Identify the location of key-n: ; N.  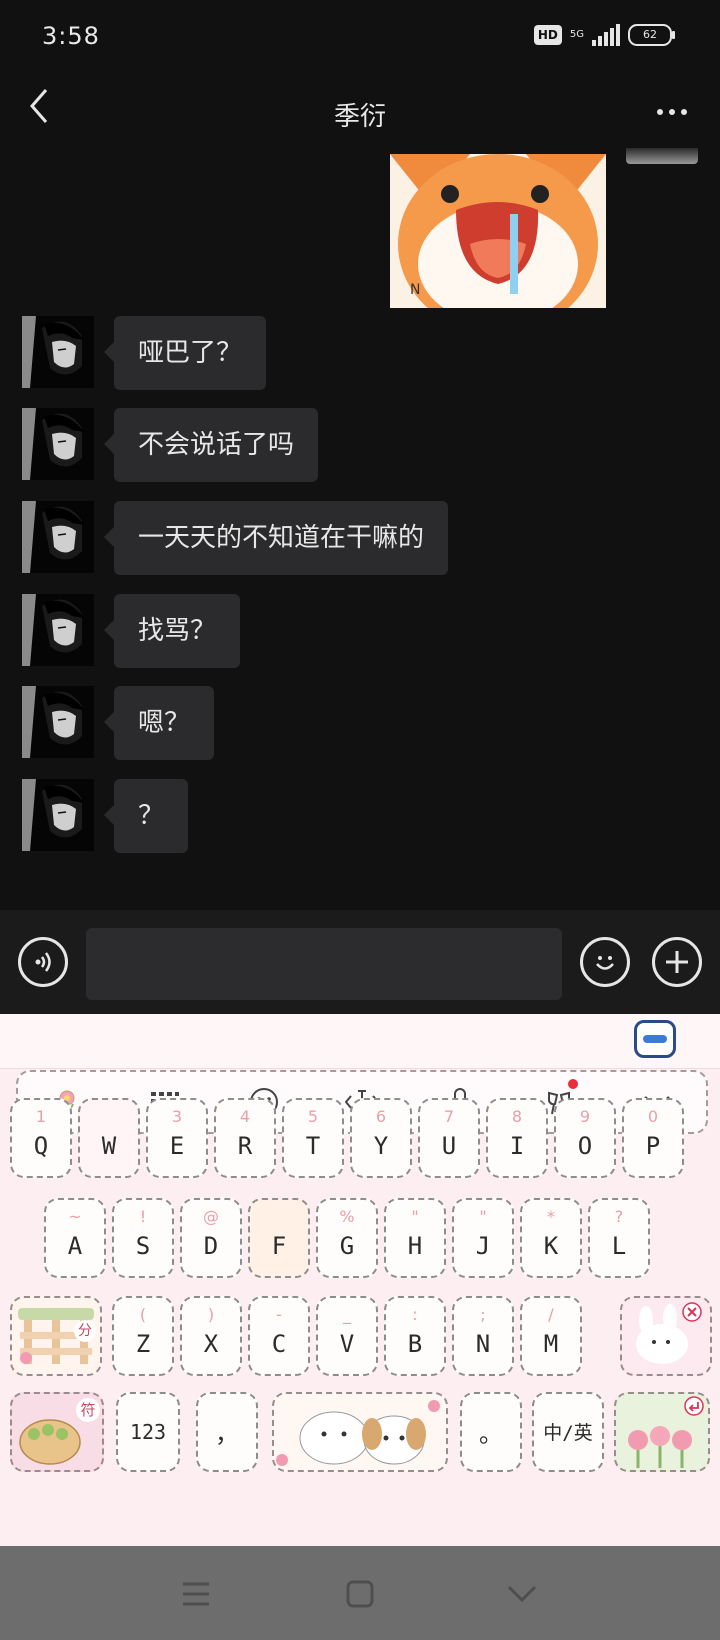
(483, 1336).